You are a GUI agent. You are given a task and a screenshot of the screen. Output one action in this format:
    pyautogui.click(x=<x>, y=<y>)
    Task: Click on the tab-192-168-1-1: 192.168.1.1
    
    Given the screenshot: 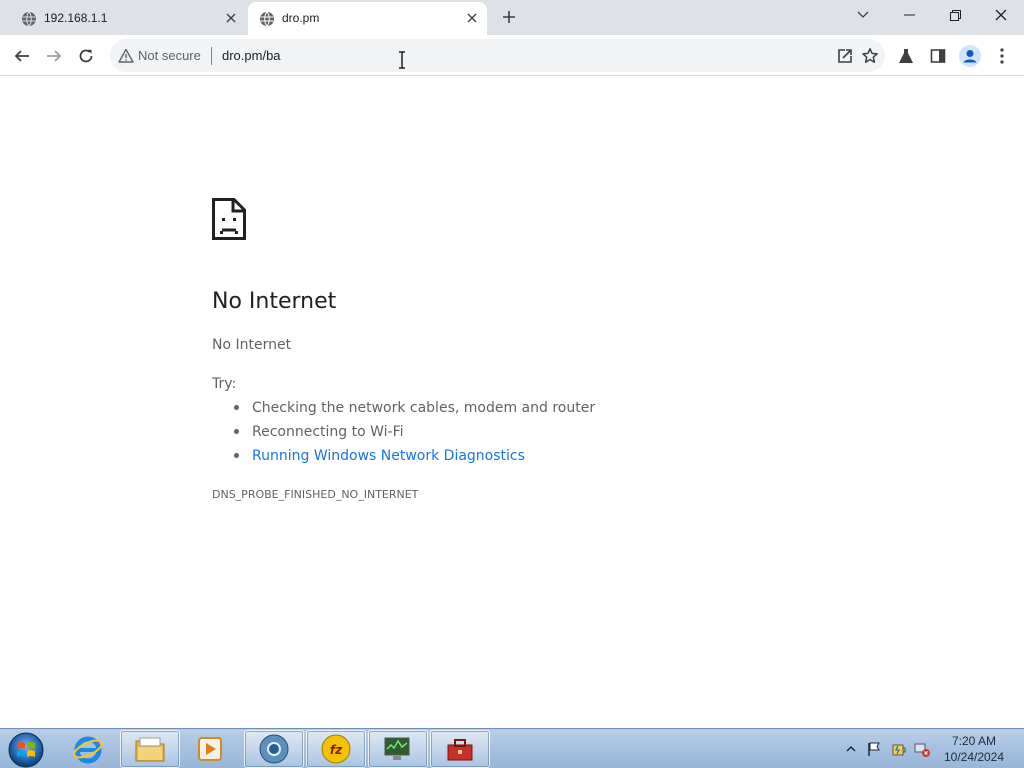 What is the action you would take?
    pyautogui.click(x=127, y=18)
    